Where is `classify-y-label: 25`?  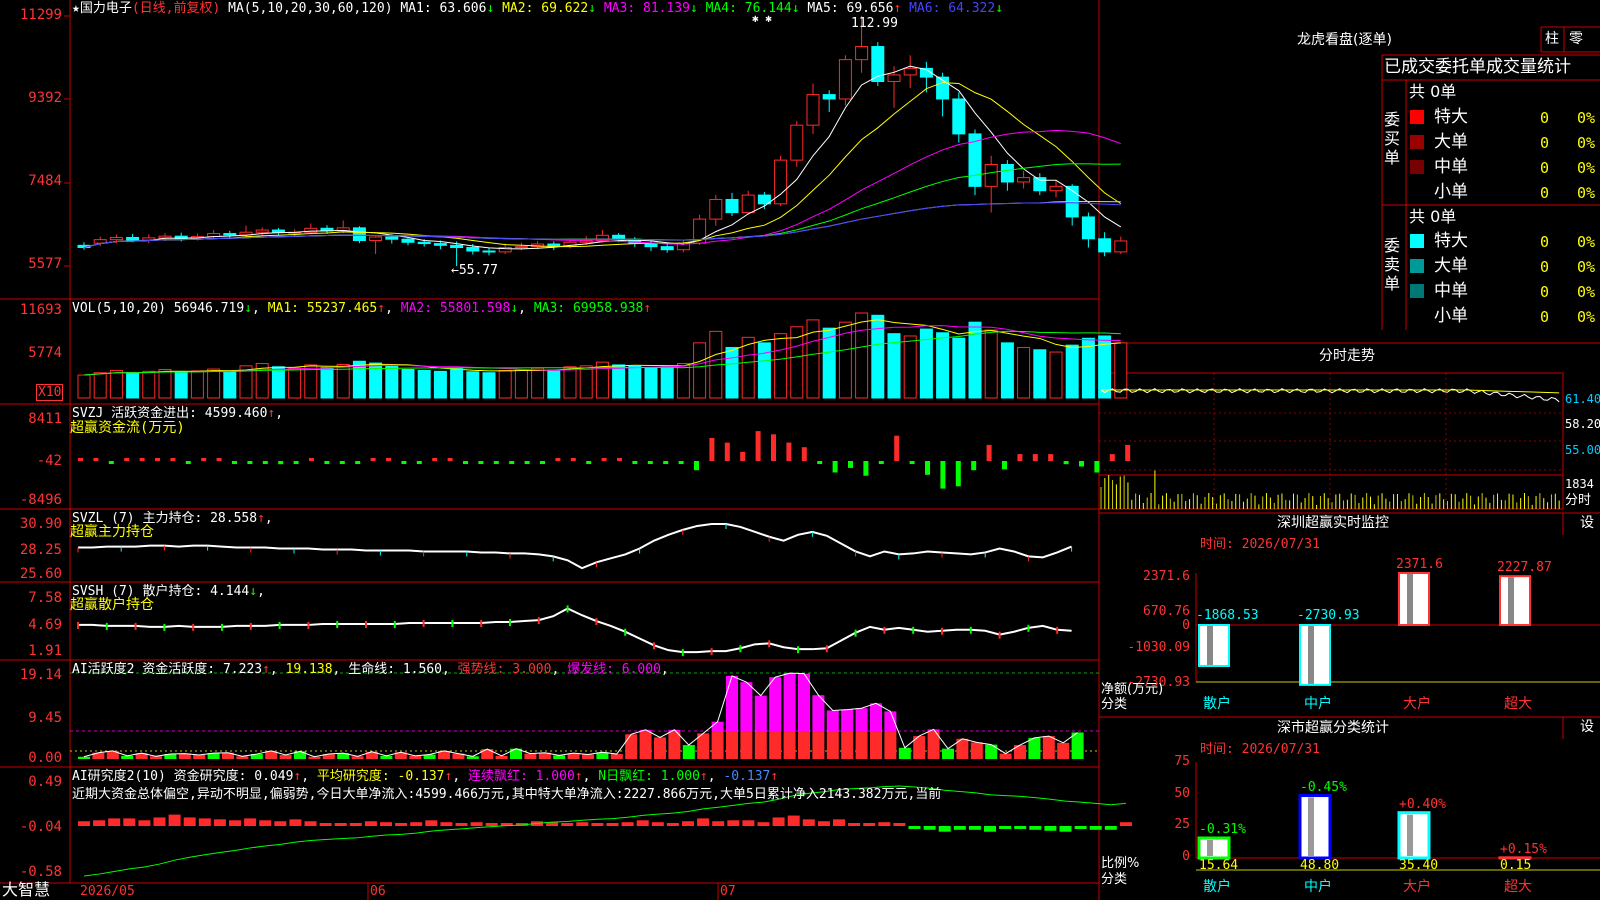 classify-y-label: 25 is located at coordinates (1182, 824).